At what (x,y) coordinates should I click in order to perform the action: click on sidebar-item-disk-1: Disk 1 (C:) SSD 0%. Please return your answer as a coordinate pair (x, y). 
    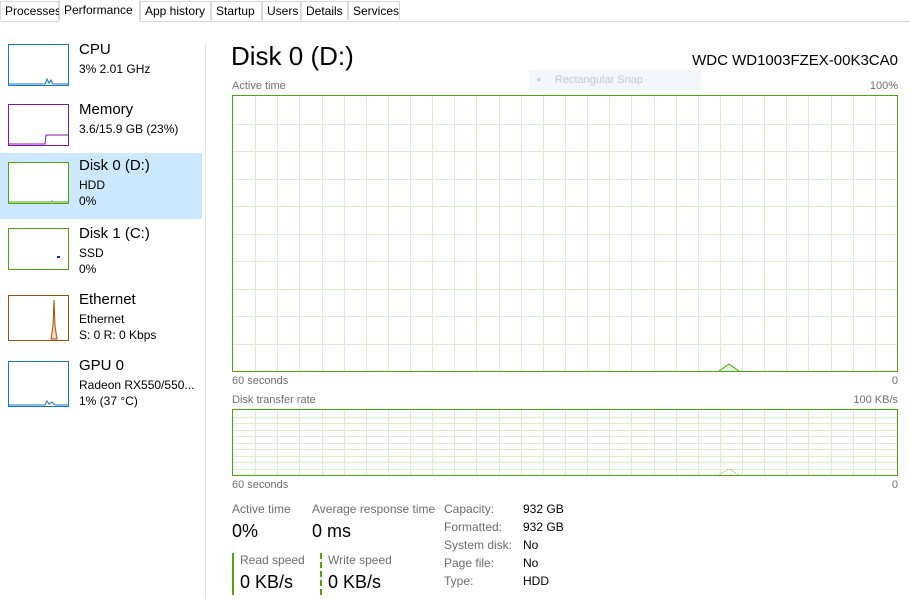
    Looking at the image, I should click on (101, 254).